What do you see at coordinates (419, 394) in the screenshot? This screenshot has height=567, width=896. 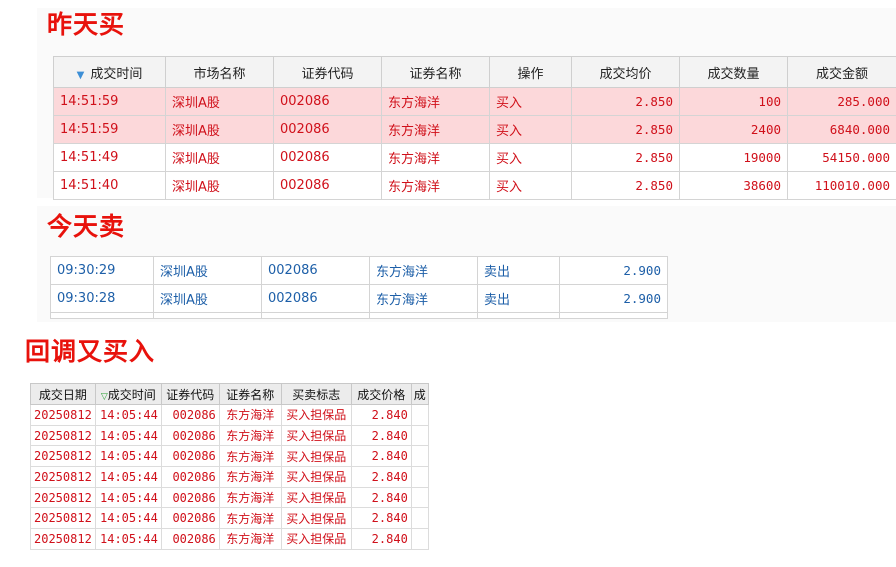 I see `column-header-truncated: 成` at bounding box center [419, 394].